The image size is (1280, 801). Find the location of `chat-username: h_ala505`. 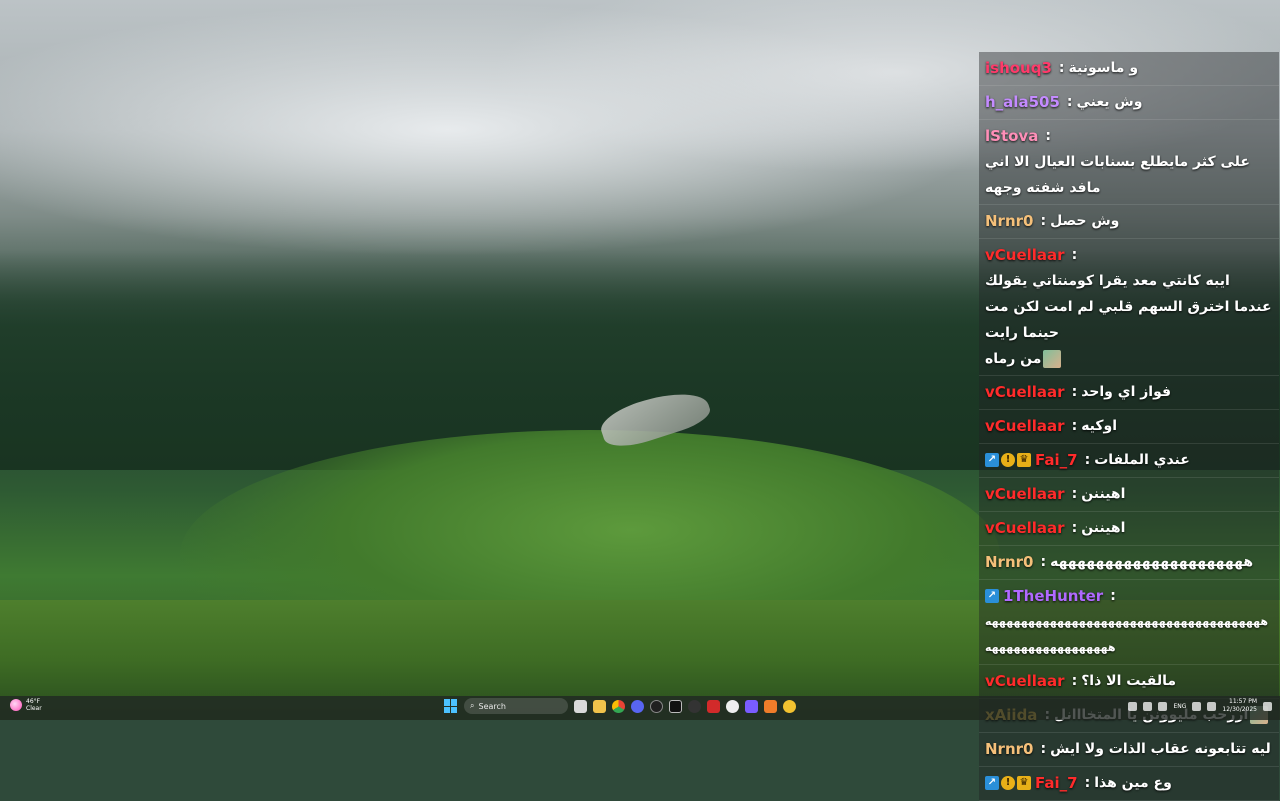

chat-username: h_ala505 is located at coordinates (1022, 102).